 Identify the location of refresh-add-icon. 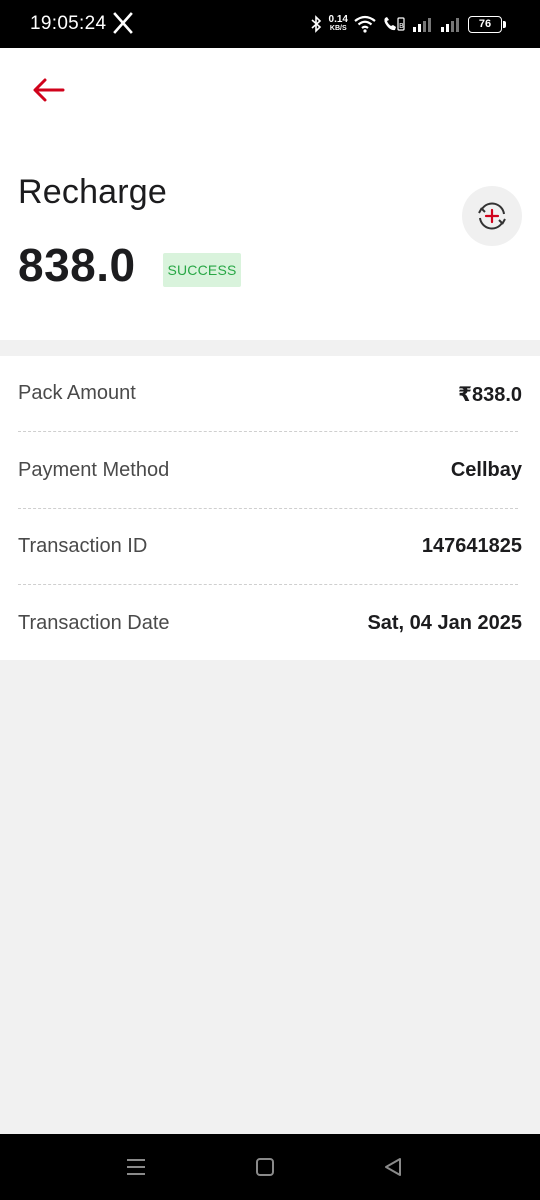
(492, 216).